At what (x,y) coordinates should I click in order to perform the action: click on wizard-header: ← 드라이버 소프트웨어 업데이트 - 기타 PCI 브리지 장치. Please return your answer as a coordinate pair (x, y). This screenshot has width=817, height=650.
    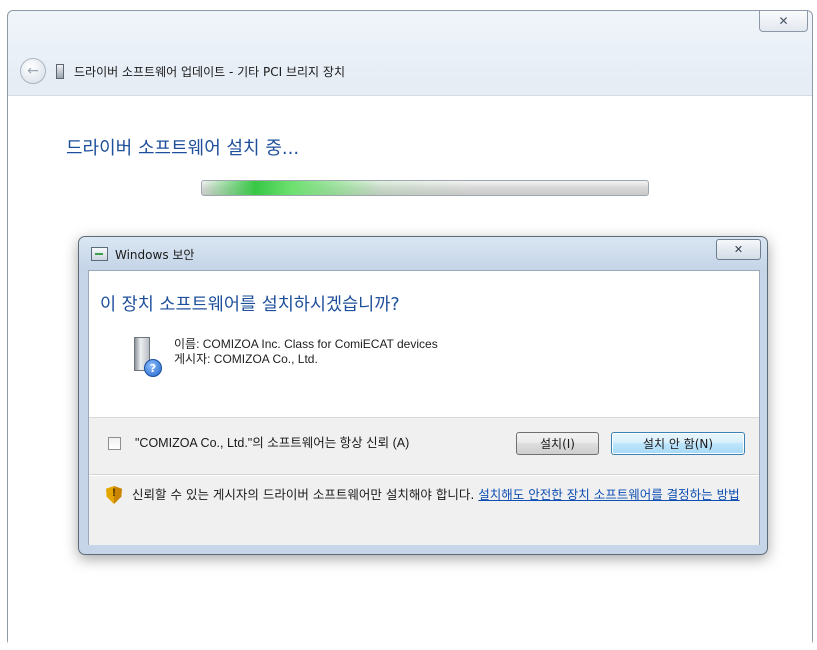
    Looking at the image, I should click on (410, 71).